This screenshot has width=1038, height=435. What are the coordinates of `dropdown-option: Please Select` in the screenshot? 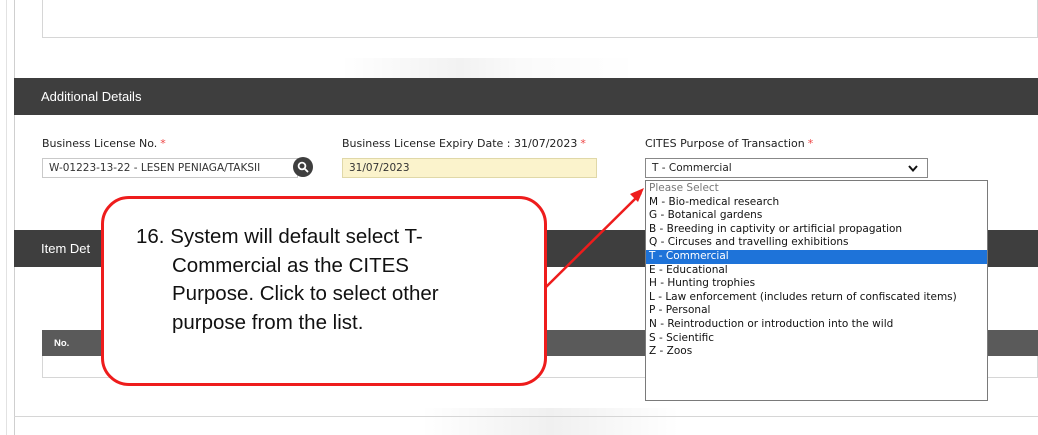 It's located at (816, 189).